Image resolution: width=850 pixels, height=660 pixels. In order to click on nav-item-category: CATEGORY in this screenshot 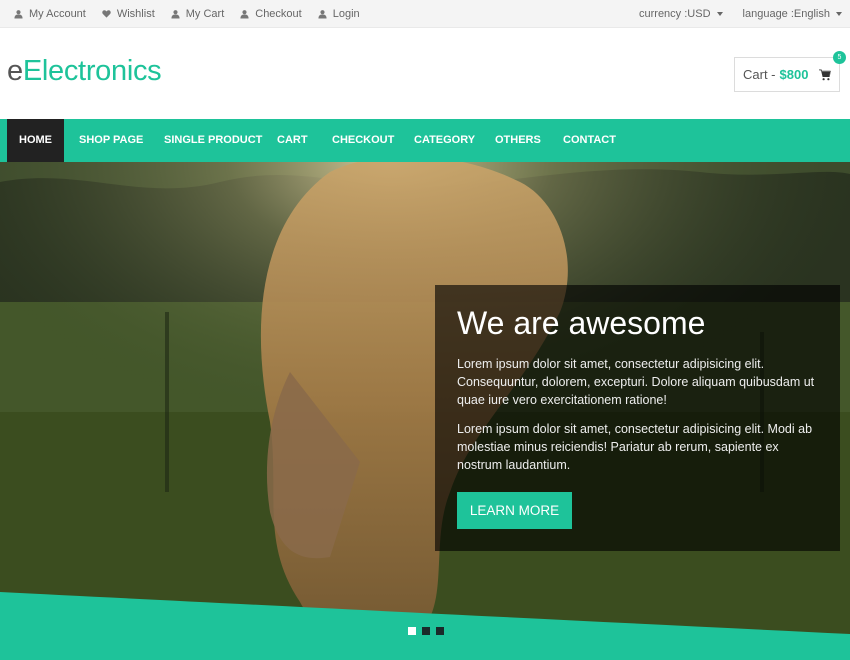, I will do `click(444, 140)`.